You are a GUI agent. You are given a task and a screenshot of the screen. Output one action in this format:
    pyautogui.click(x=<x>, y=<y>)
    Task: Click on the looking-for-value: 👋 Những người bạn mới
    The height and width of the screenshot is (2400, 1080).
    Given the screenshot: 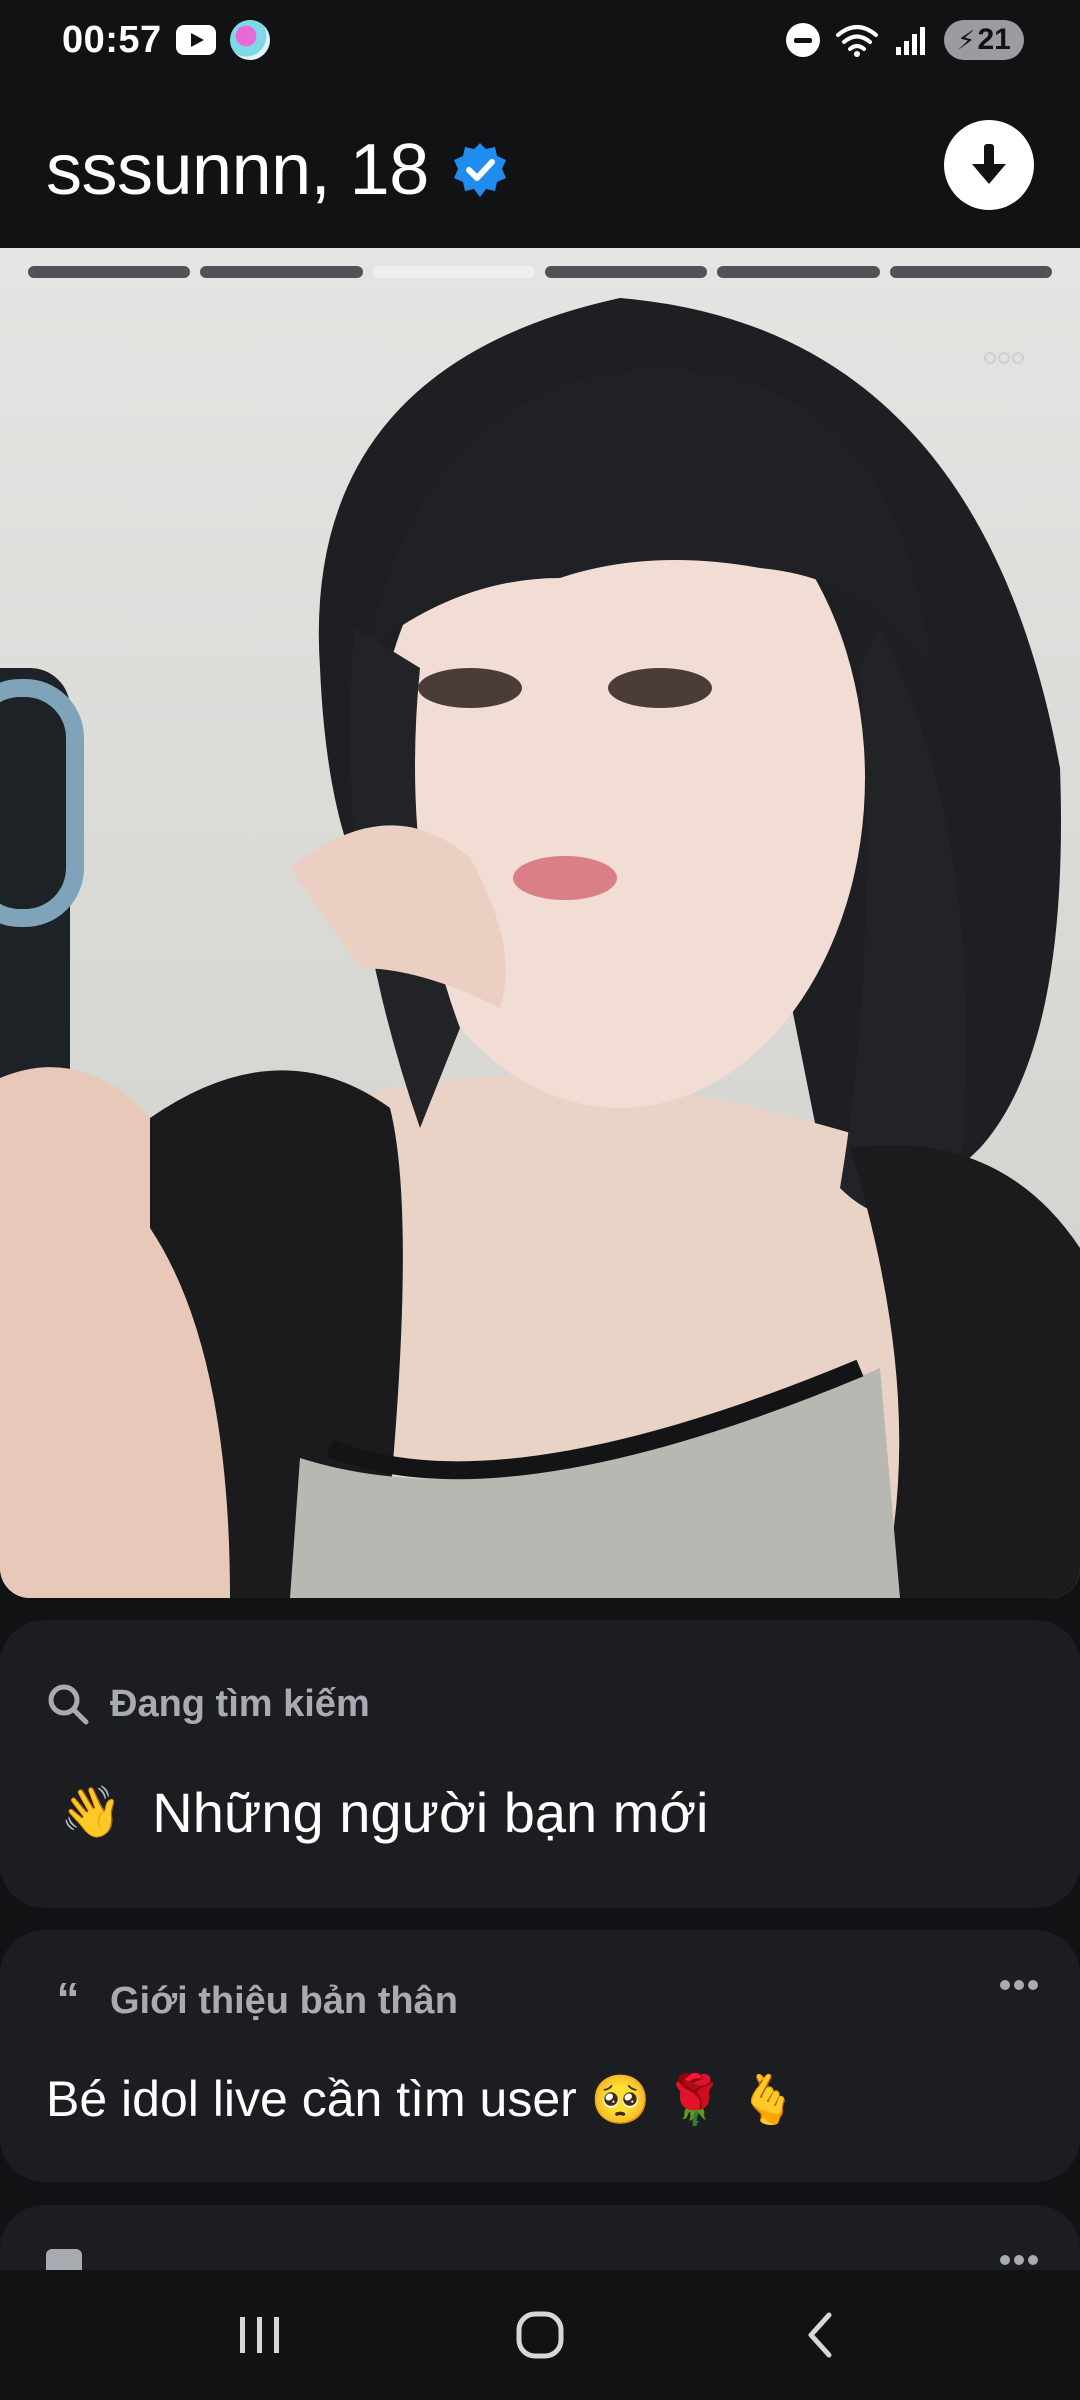 What is the action you would take?
    pyautogui.click(x=384, y=1812)
    